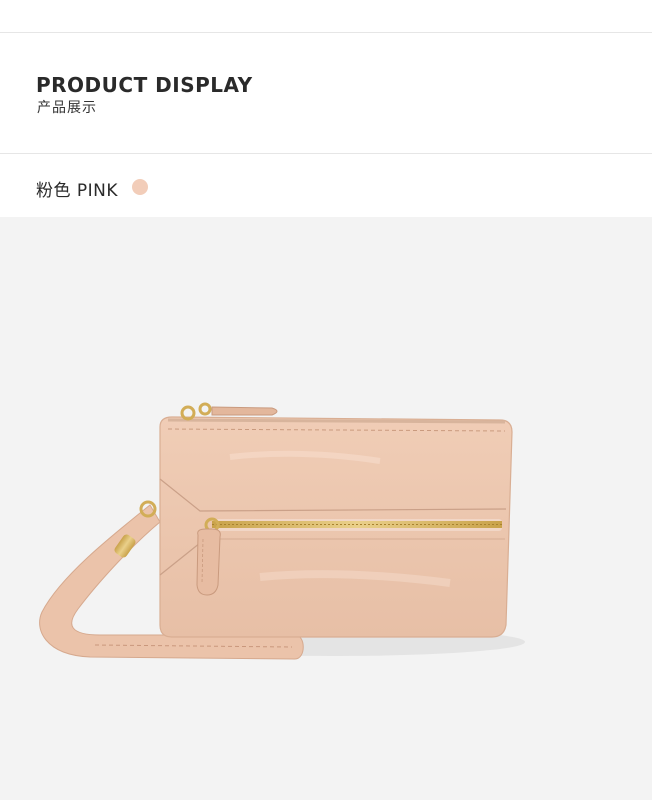 The height and width of the screenshot is (800, 652). What do you see at coordinates (140, 187) in the screenshot?
I see `color-swatch` at bounding box center [140, 187].